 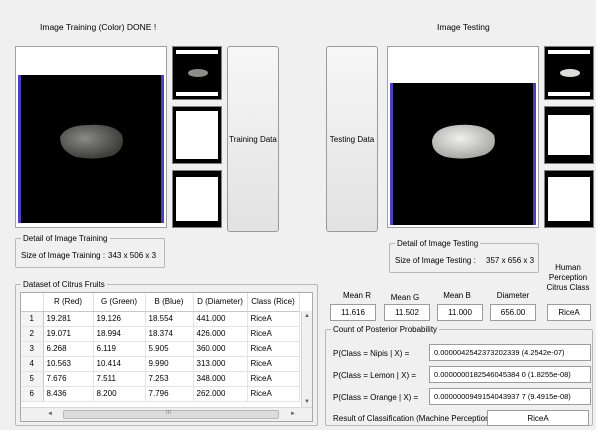 What do you see at coordinates (538, 418) in the screenshot?
I see `result-field: RiceA` at bounding box center [538, 418].